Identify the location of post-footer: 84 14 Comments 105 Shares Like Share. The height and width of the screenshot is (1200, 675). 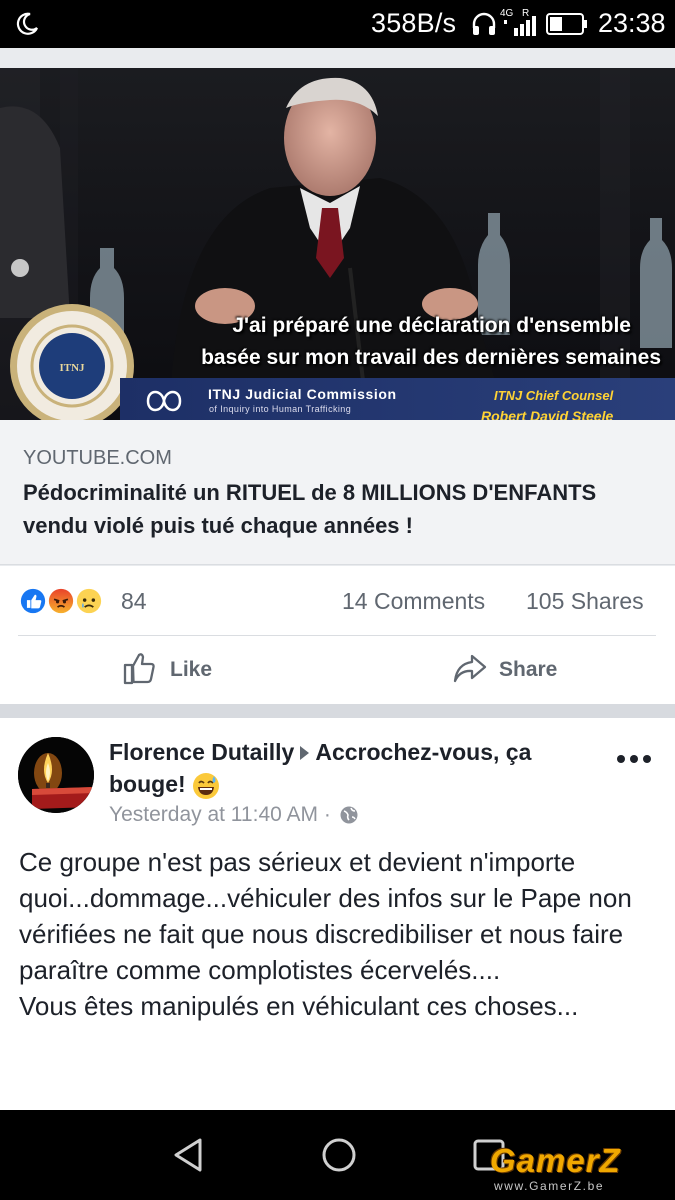
(337, 635).